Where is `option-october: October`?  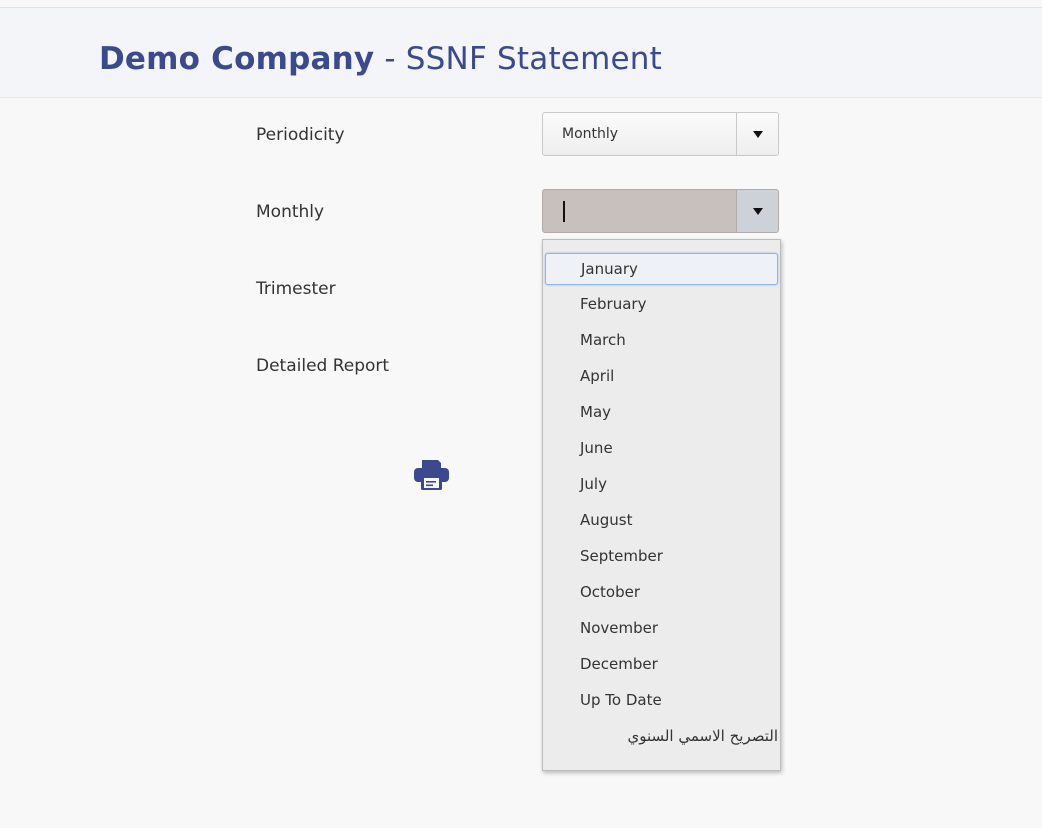
option-october: October is located at coordinates (661, 593).